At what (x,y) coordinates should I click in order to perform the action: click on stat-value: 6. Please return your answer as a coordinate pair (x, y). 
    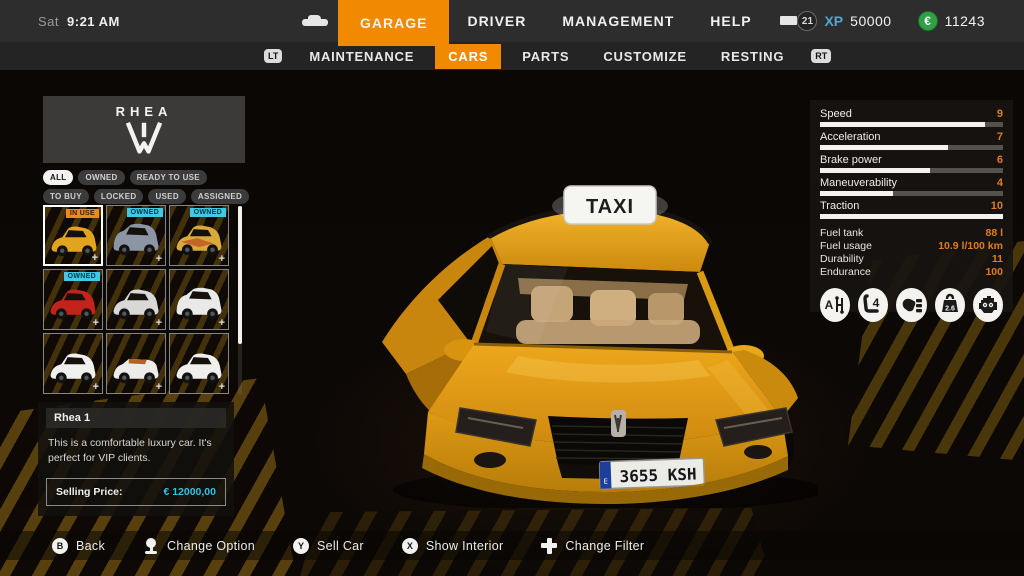
    Looking at the image, I should click on (999, 160).